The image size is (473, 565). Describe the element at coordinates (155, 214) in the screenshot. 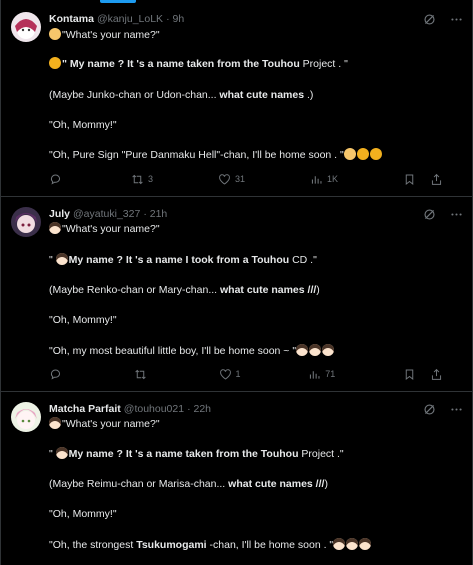

I see `timestamp: · 21h` at that location.